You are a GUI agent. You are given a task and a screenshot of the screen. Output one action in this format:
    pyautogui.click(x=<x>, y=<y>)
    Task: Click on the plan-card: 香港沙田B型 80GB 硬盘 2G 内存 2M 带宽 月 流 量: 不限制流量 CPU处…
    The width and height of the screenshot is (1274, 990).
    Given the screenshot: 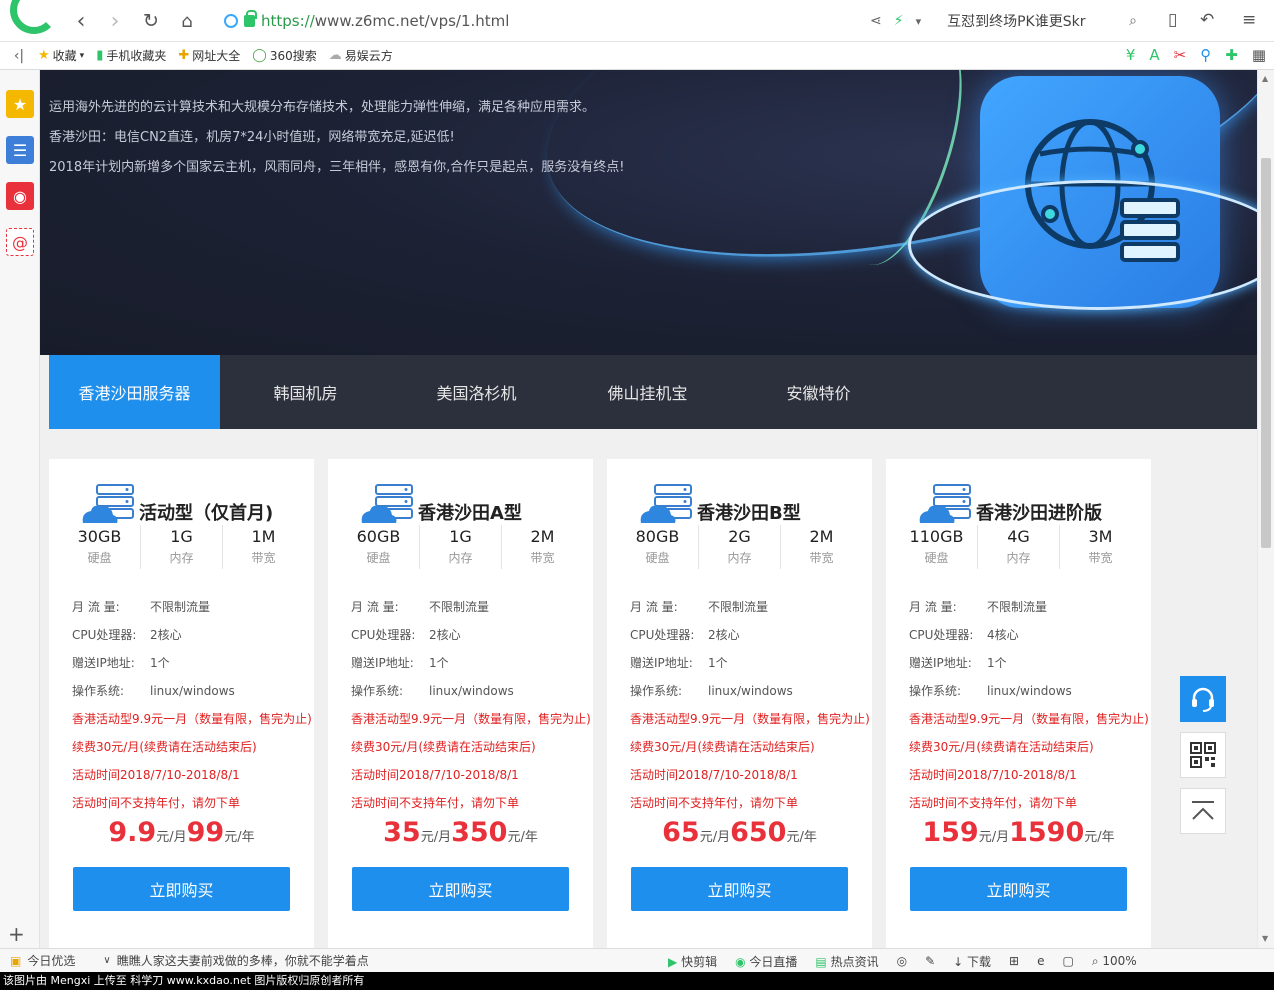 What is the action you would take?
    pyautogui.click(x=739, y=703)
    